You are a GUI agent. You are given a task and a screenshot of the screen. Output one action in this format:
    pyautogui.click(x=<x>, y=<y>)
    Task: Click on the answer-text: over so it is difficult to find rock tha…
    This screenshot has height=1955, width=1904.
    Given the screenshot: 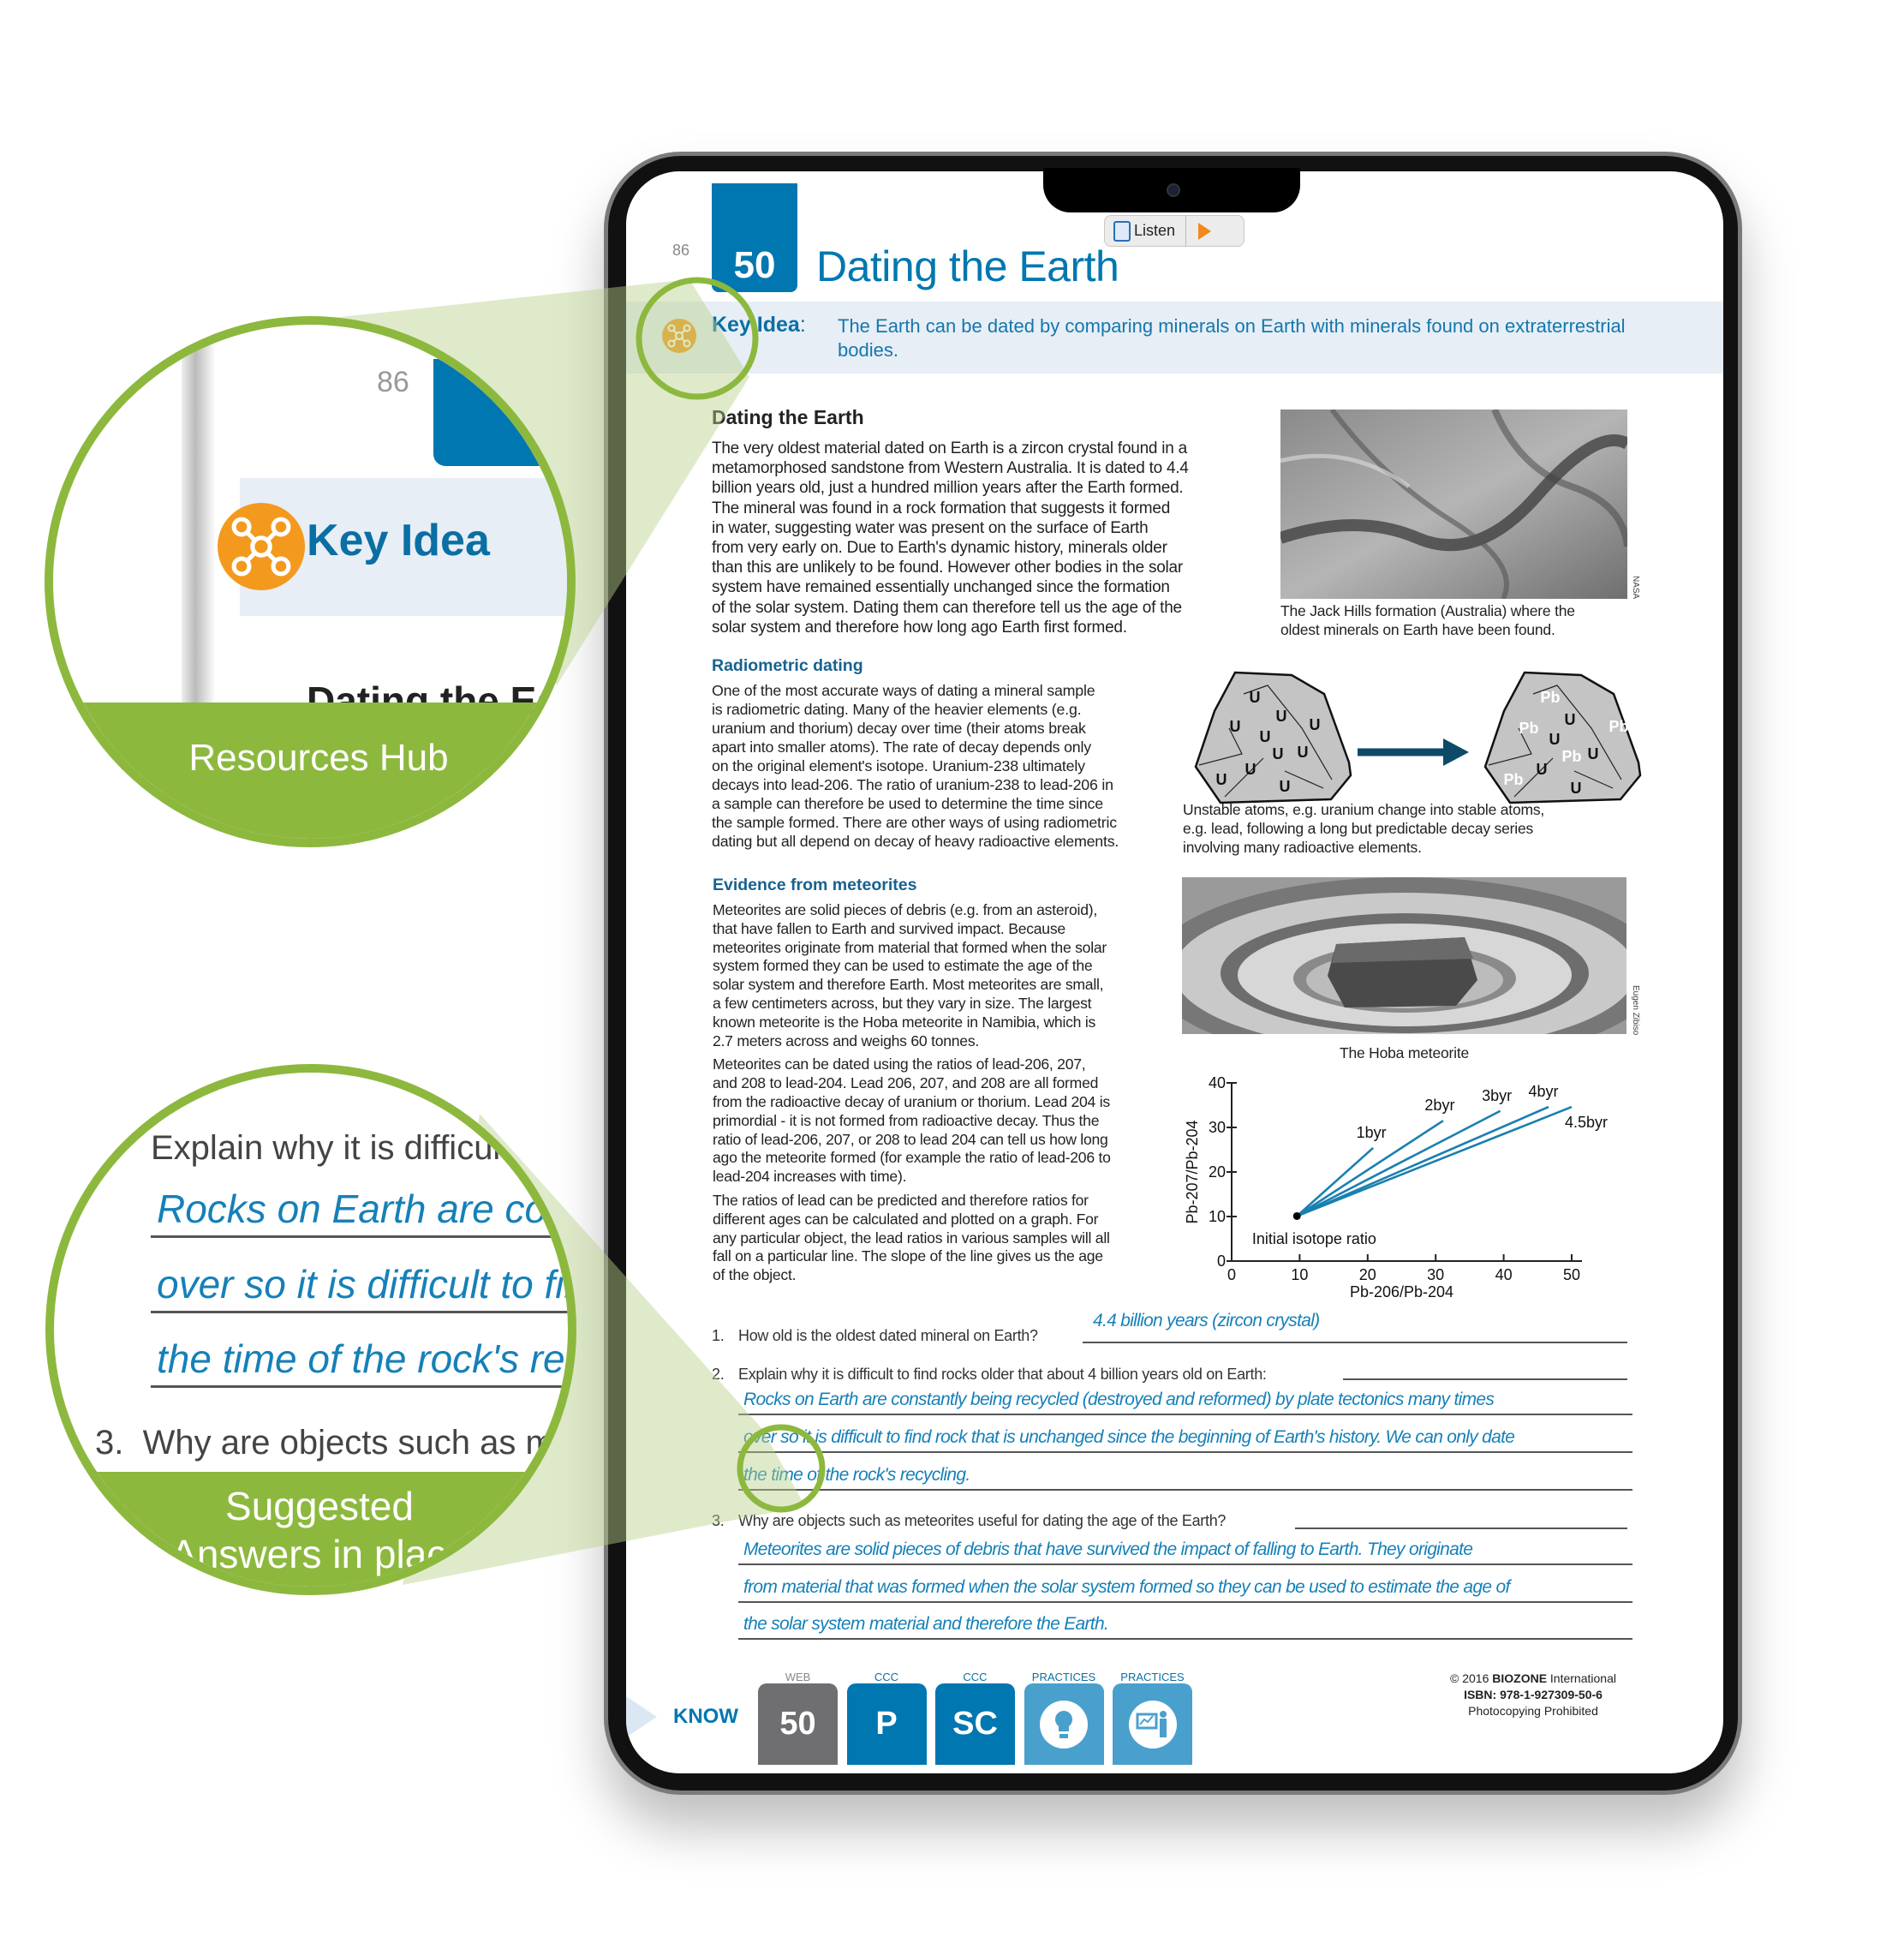 What is the action you would take?
    pyautogui.click(x=1129, y=1437)
    